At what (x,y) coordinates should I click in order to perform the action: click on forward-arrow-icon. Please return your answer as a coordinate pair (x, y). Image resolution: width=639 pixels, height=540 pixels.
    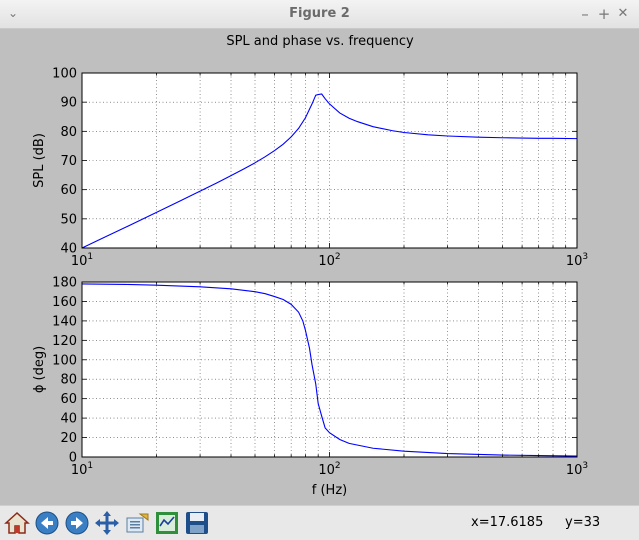
    Looking at the image, I should click on (77, 523).